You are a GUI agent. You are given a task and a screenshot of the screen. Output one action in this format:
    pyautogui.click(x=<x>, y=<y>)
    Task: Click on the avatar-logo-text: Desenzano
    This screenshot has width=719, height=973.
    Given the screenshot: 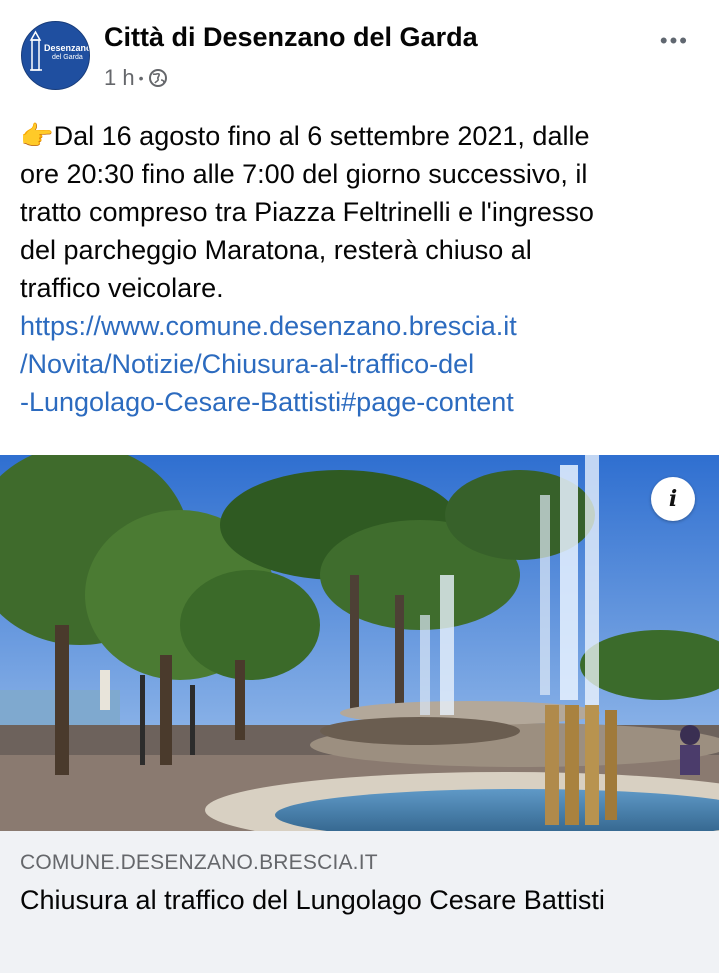 What is the action you would take?
    pyautogui.click(x=67, y=48)
    